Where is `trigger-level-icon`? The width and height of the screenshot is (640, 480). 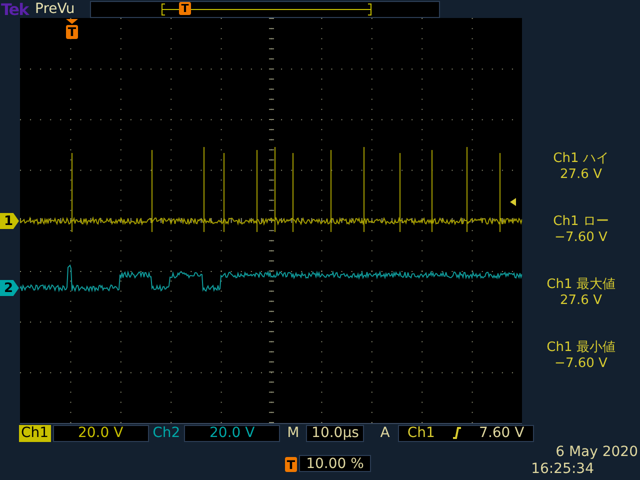
trigger-level-icon is located at coordinates (513, 202).